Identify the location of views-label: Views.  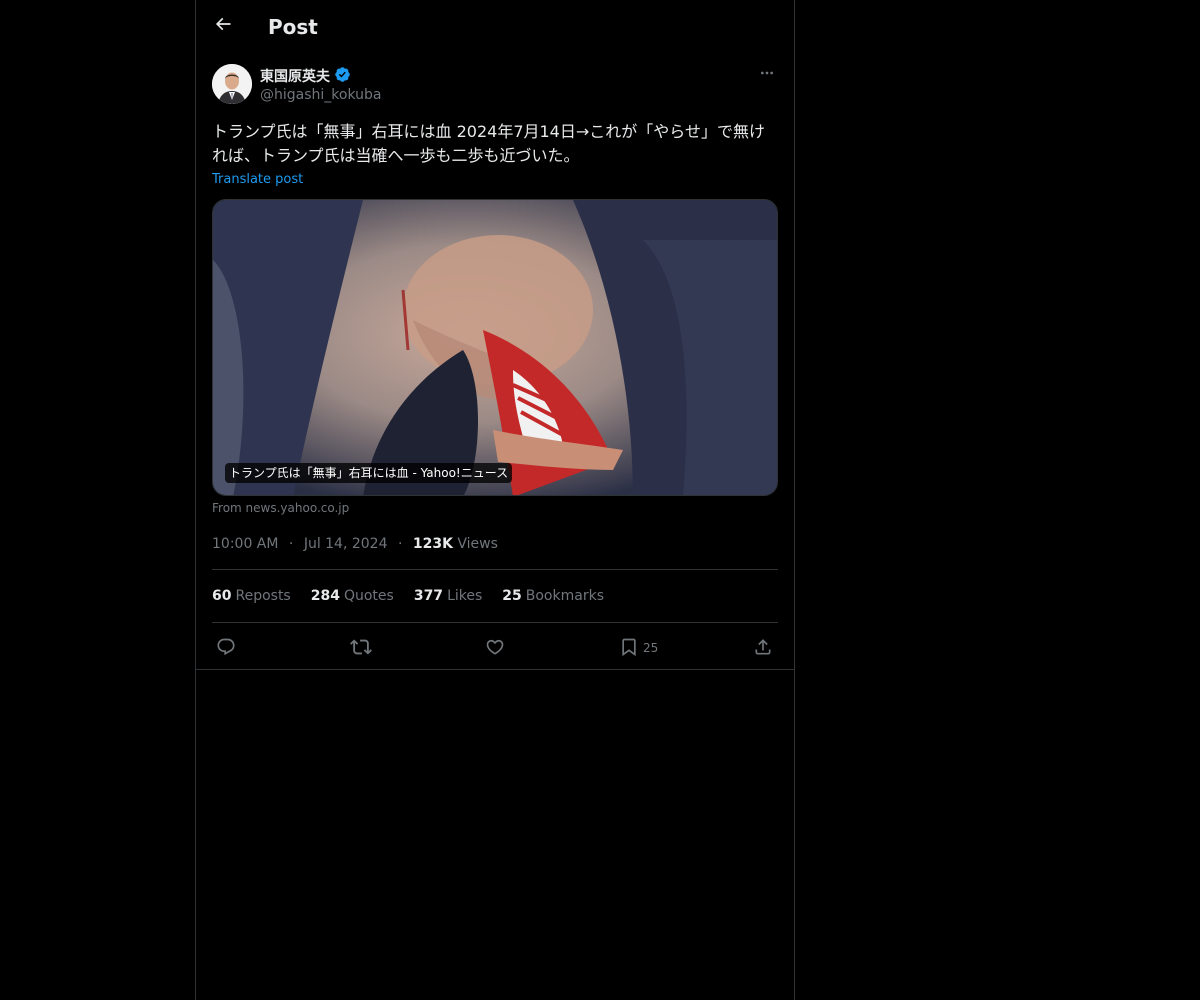
(477, 544).